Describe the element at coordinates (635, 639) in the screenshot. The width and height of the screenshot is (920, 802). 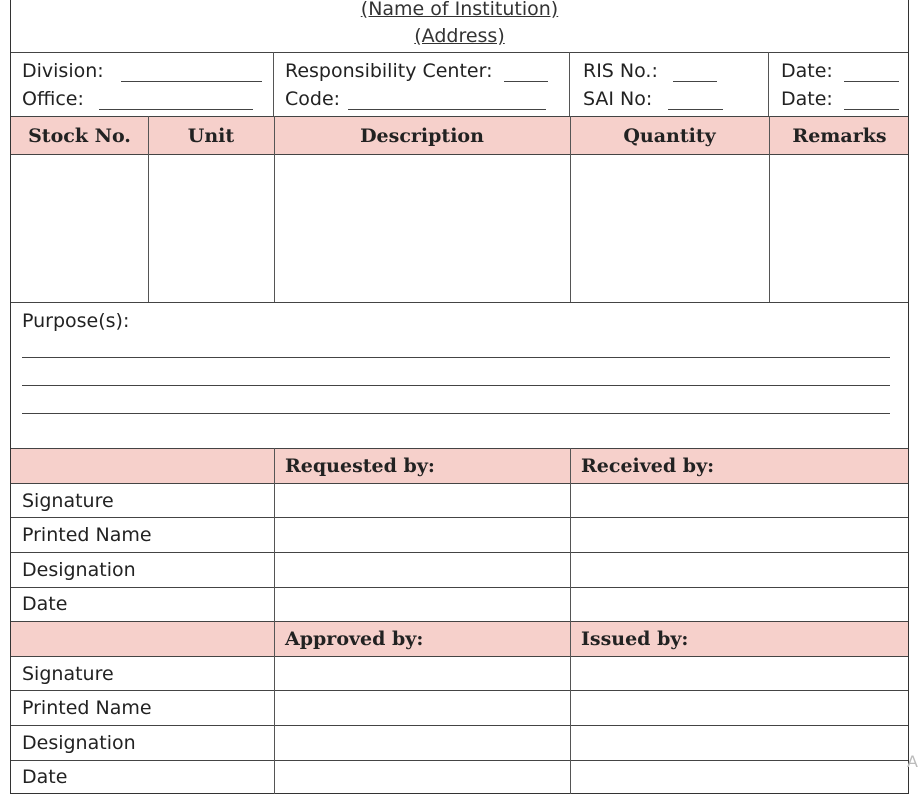
I see `issued-by-label: Issued by:` at that location.